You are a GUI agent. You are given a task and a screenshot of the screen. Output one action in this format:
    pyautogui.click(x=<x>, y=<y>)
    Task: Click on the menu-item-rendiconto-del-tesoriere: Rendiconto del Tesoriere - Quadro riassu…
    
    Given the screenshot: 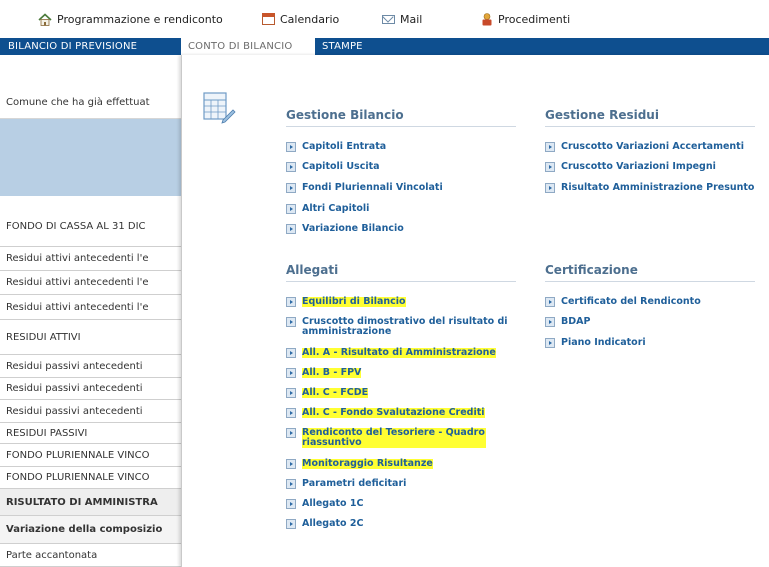 What is the action you would take?
    pyautogui.click(x=386, y=438)
    